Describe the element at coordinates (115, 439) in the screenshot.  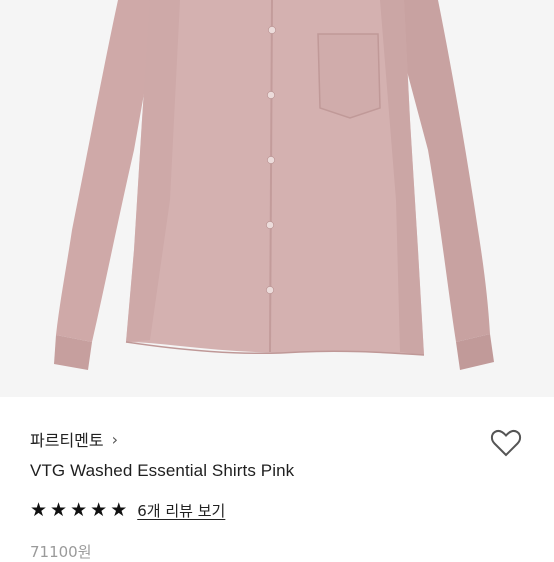
I see `chevron-right-icon: ›` at that location.